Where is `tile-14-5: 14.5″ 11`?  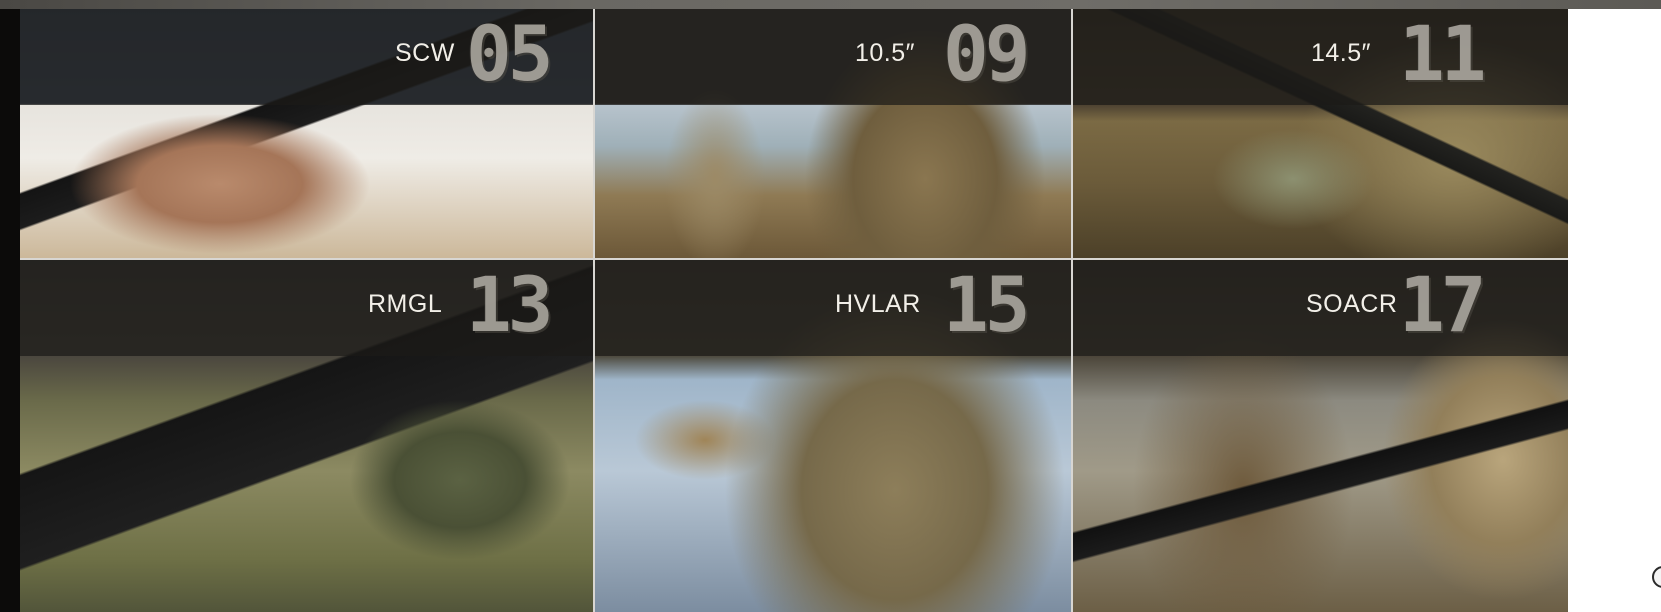
tile-14-5: 14.5″ 11 is located at coordinates (1320, 133).